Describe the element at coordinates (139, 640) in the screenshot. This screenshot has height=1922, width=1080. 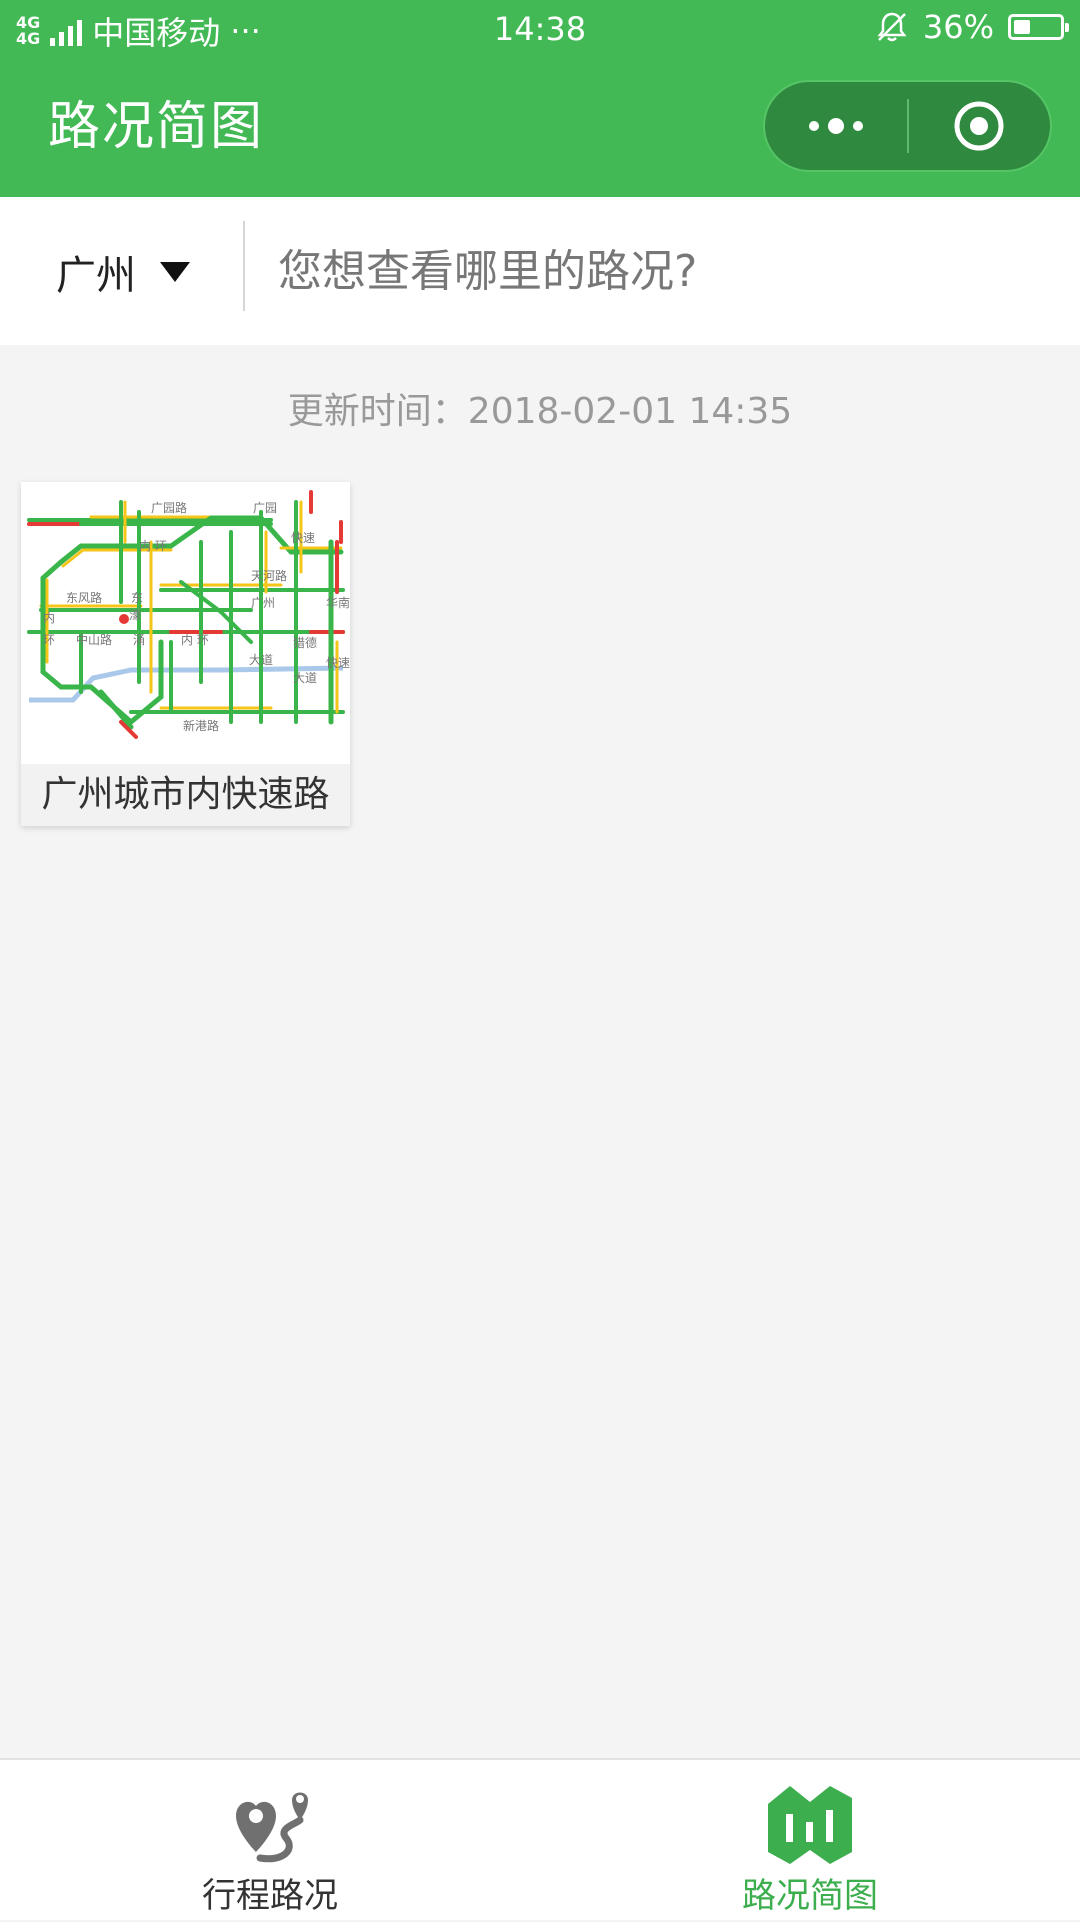
I see `map-label: 涌` at that location.